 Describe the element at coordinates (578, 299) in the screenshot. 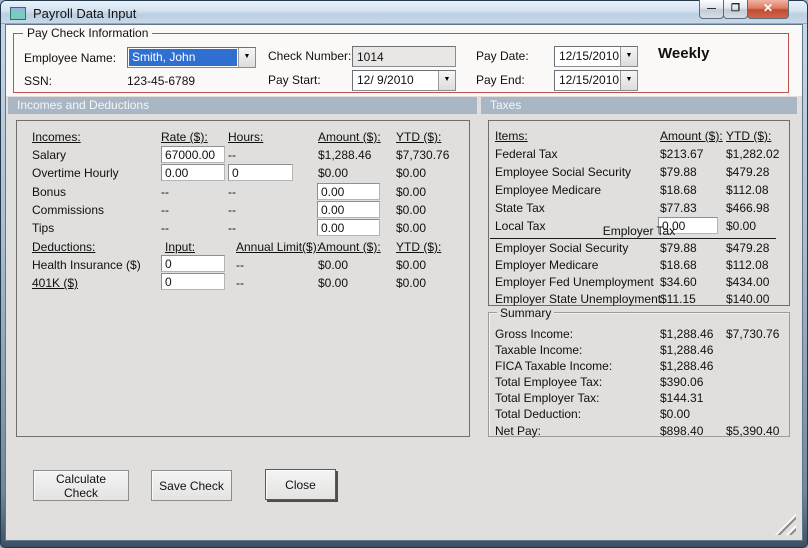

I see `employer-row-label: Employer State Unemployment` at that location.